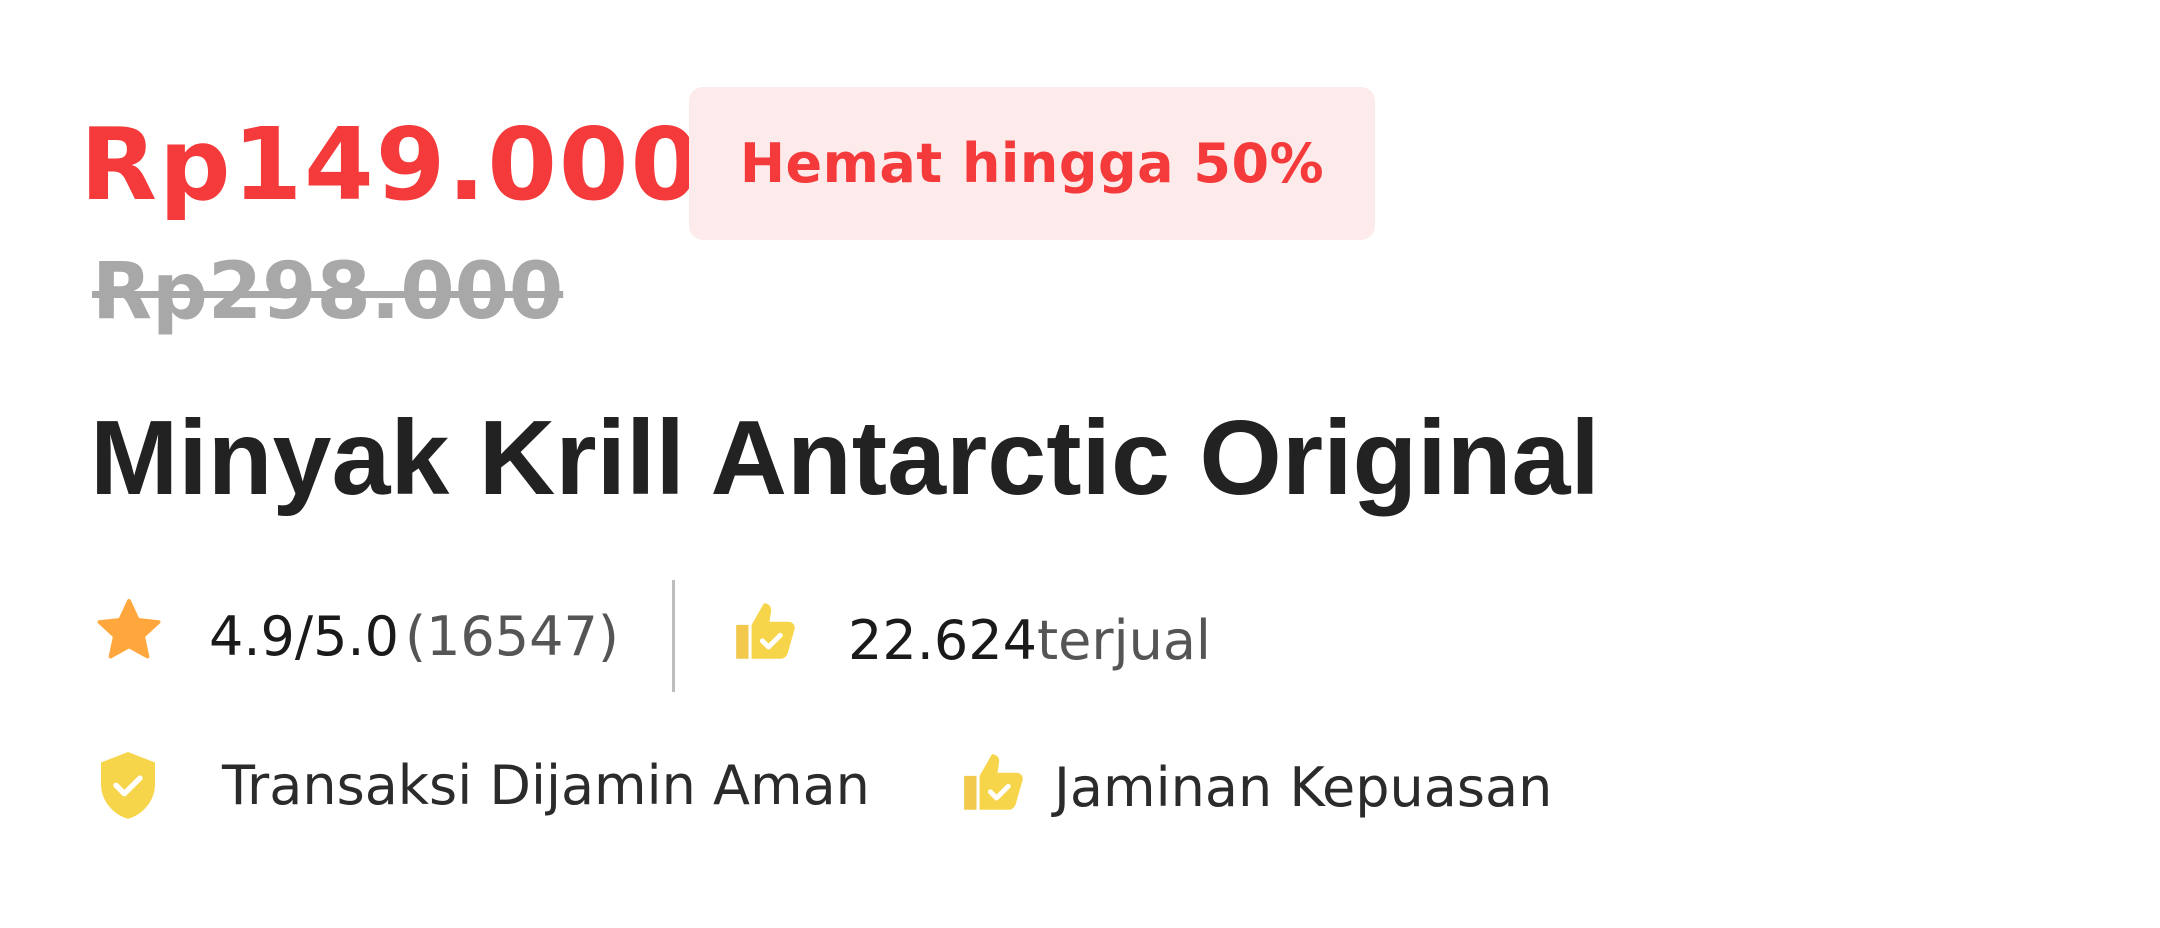 The height and width of the screenshot is (928, 2160). I want to click on review-count: (16547), so click(512, 637).